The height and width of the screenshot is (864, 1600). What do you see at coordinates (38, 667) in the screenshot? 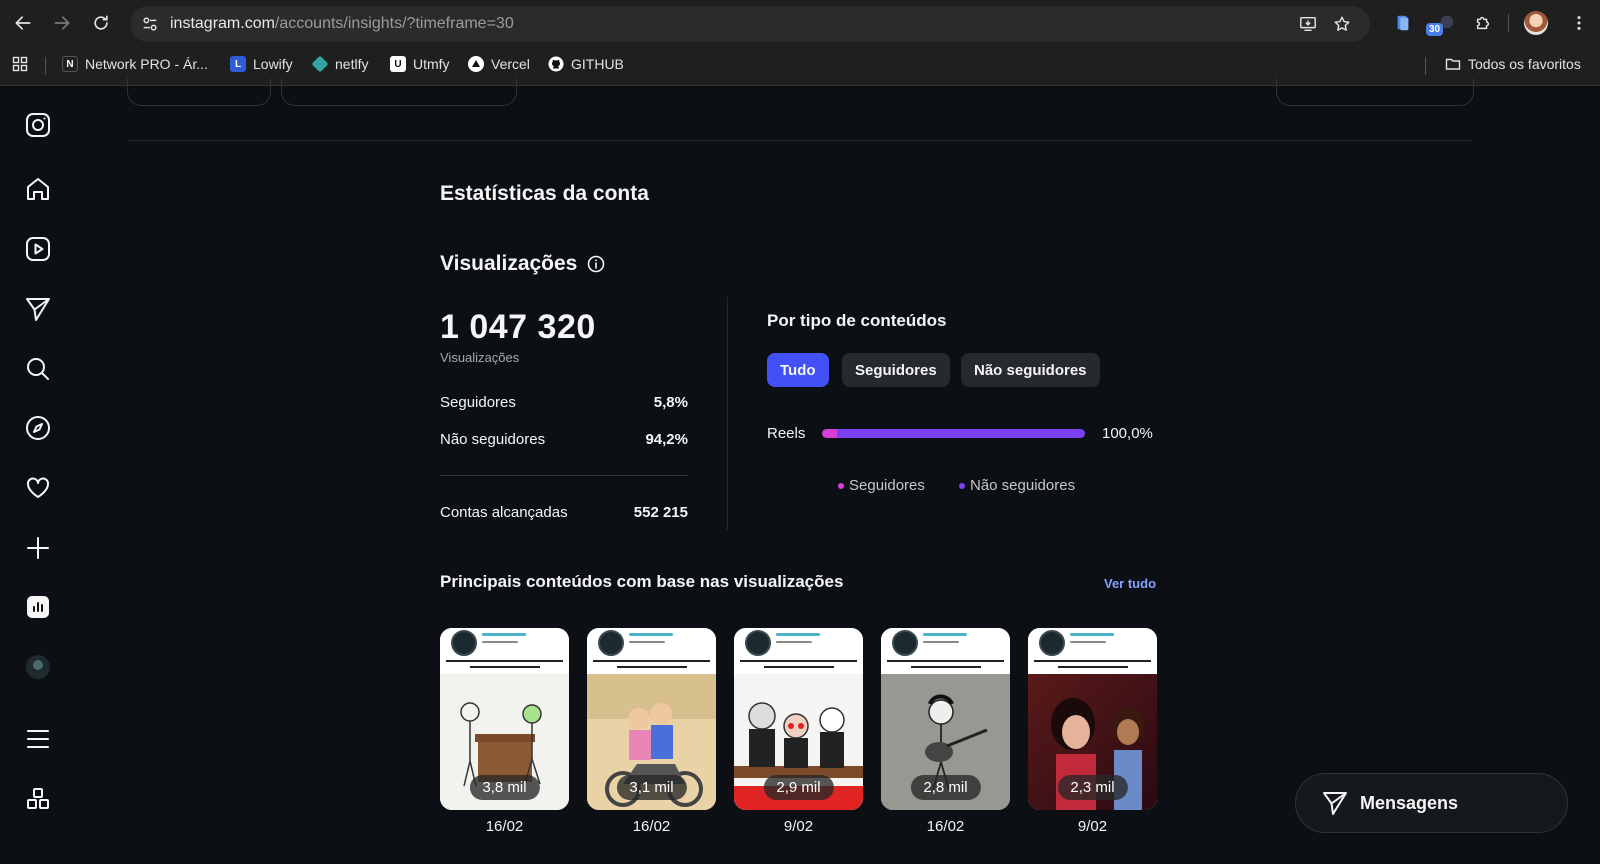
I see `profile-avatar-icon` at bounding box center [38, 667].